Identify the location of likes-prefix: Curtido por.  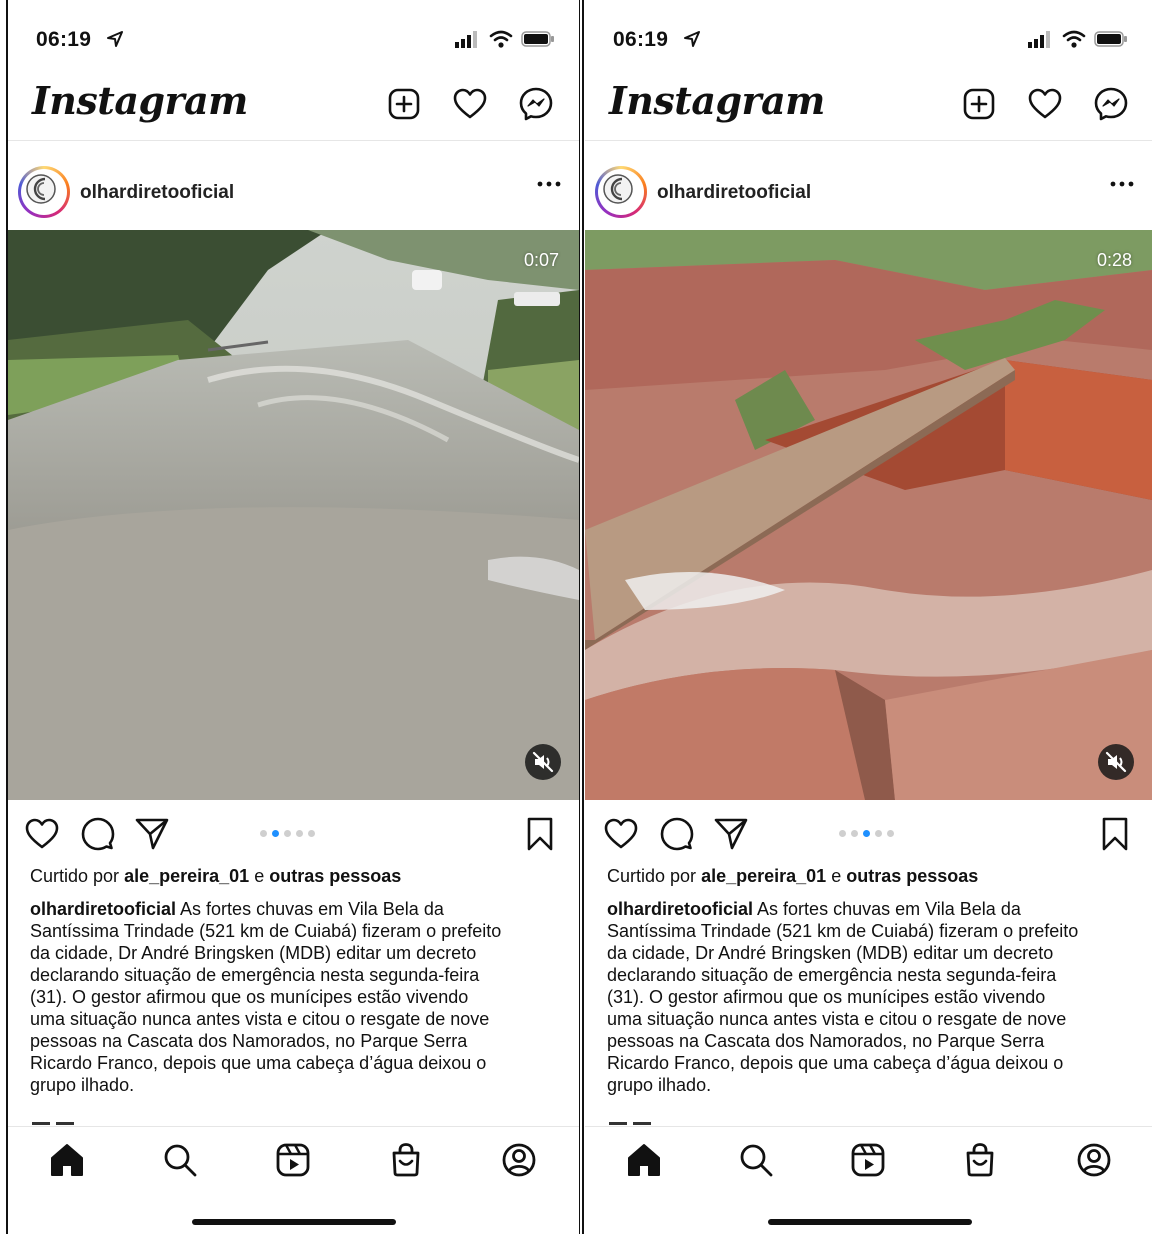
(652, 876).